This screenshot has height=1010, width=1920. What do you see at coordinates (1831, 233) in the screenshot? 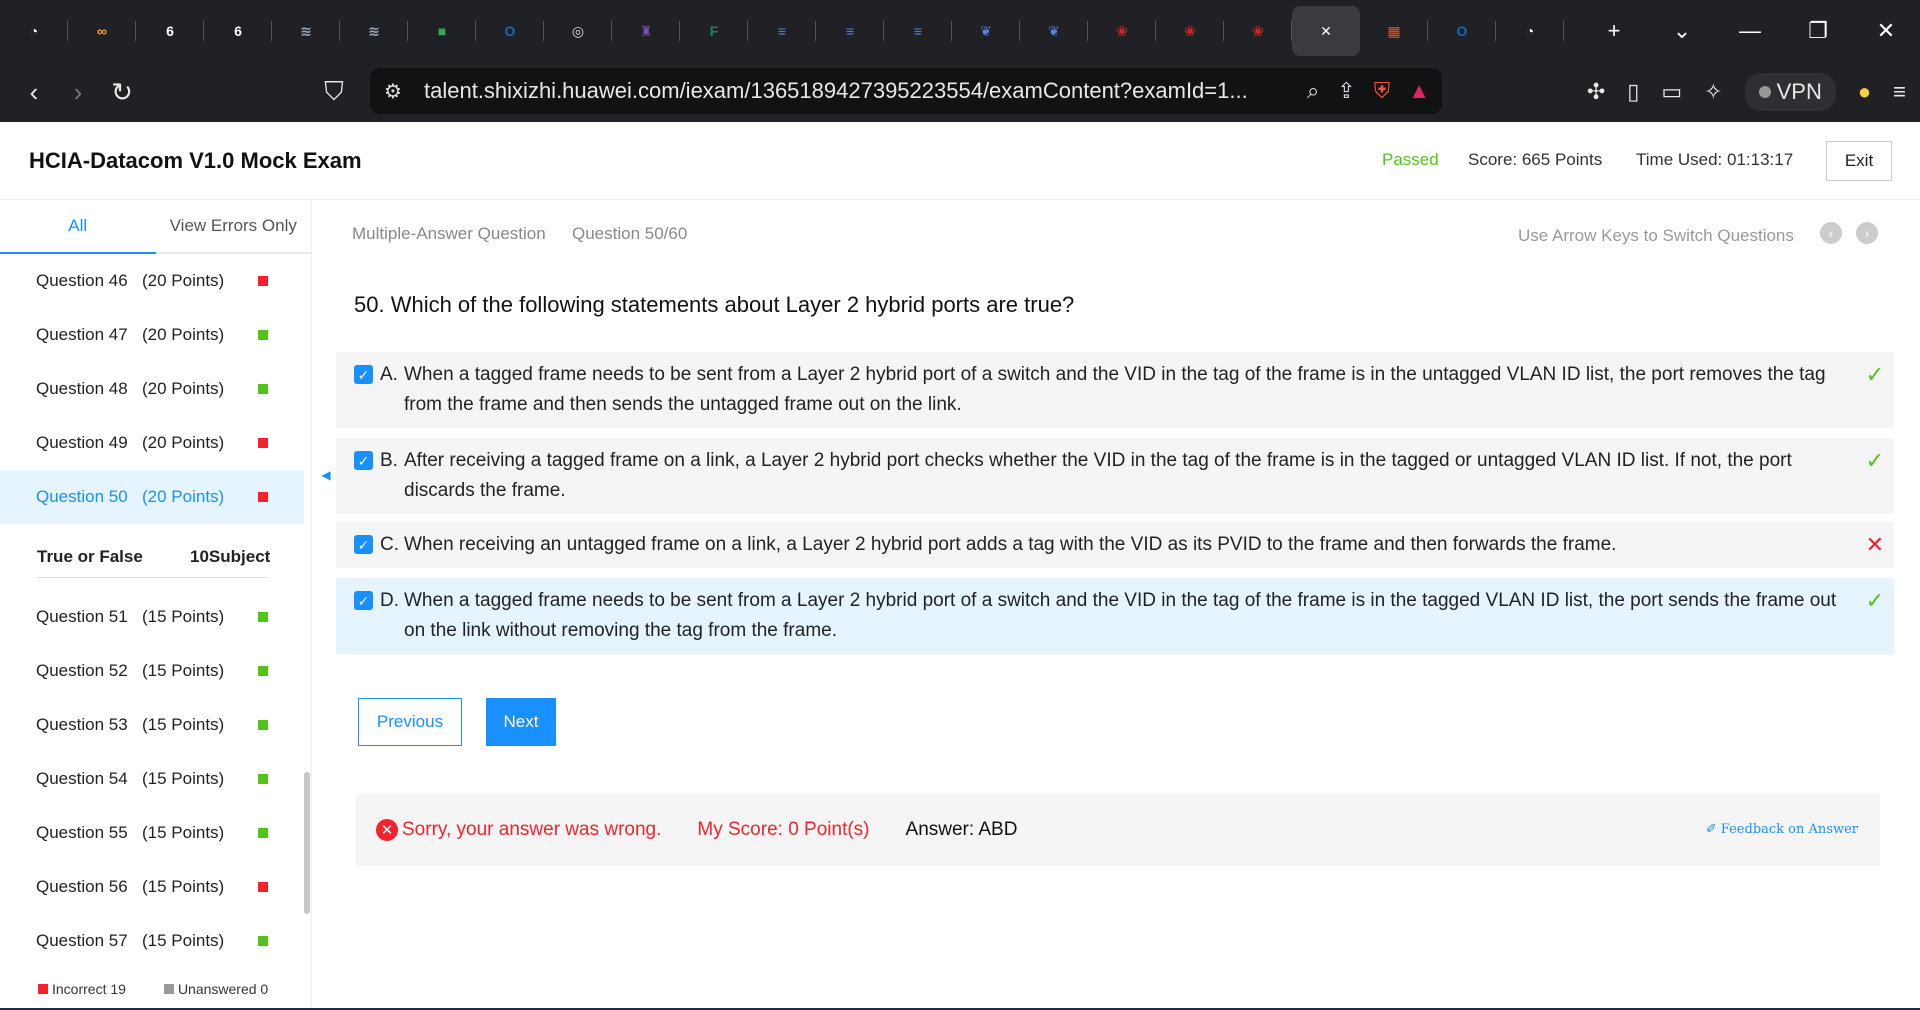
I see `prev-question-icon: ‹` at bounding box center [1831, 233].